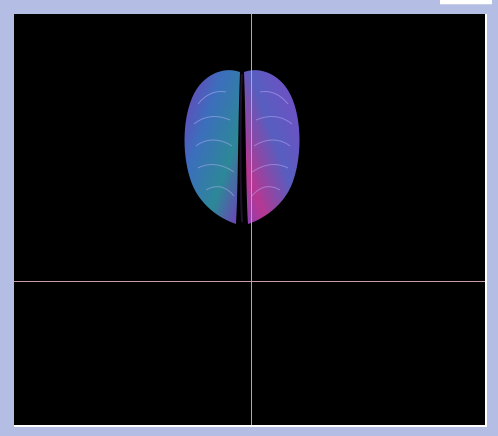  What do you see at coordinates (249, 281) in the screenshot?
I see `crosshair-horizontal` at bounding box center [249, 281].